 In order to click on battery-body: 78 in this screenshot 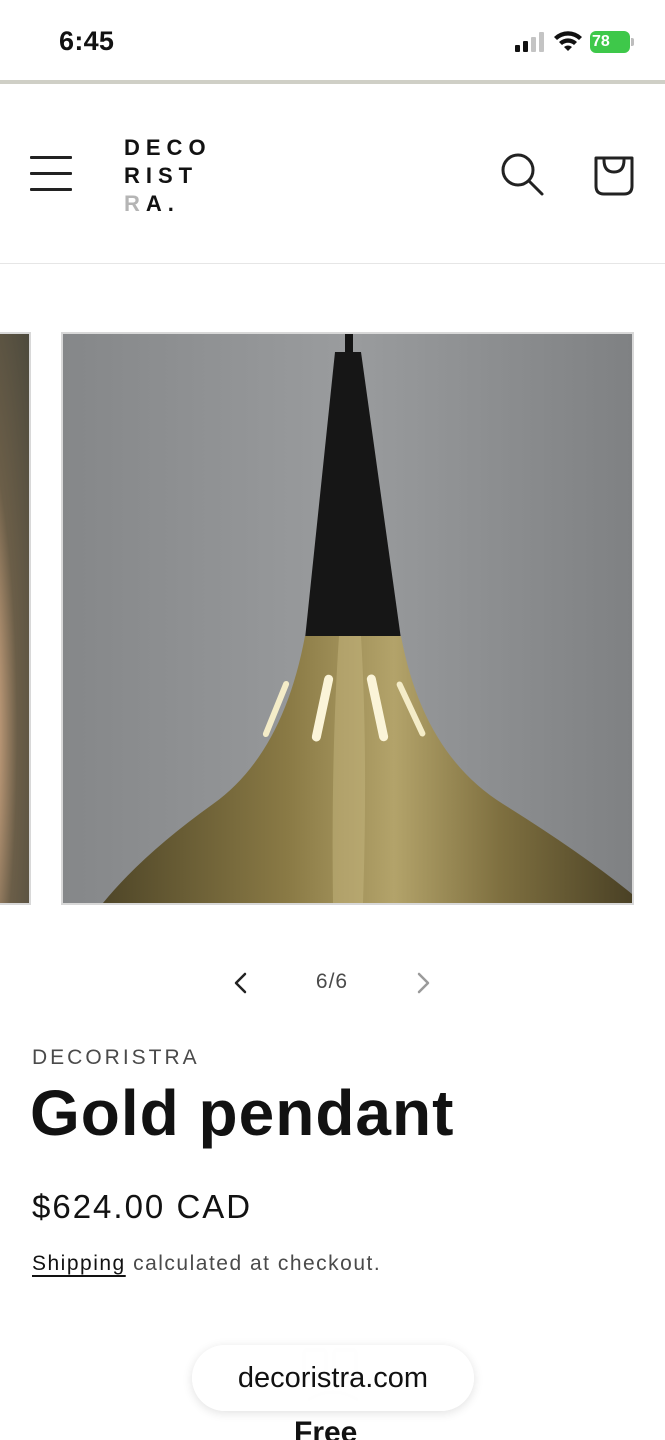, I will do `click(610, 42)`.